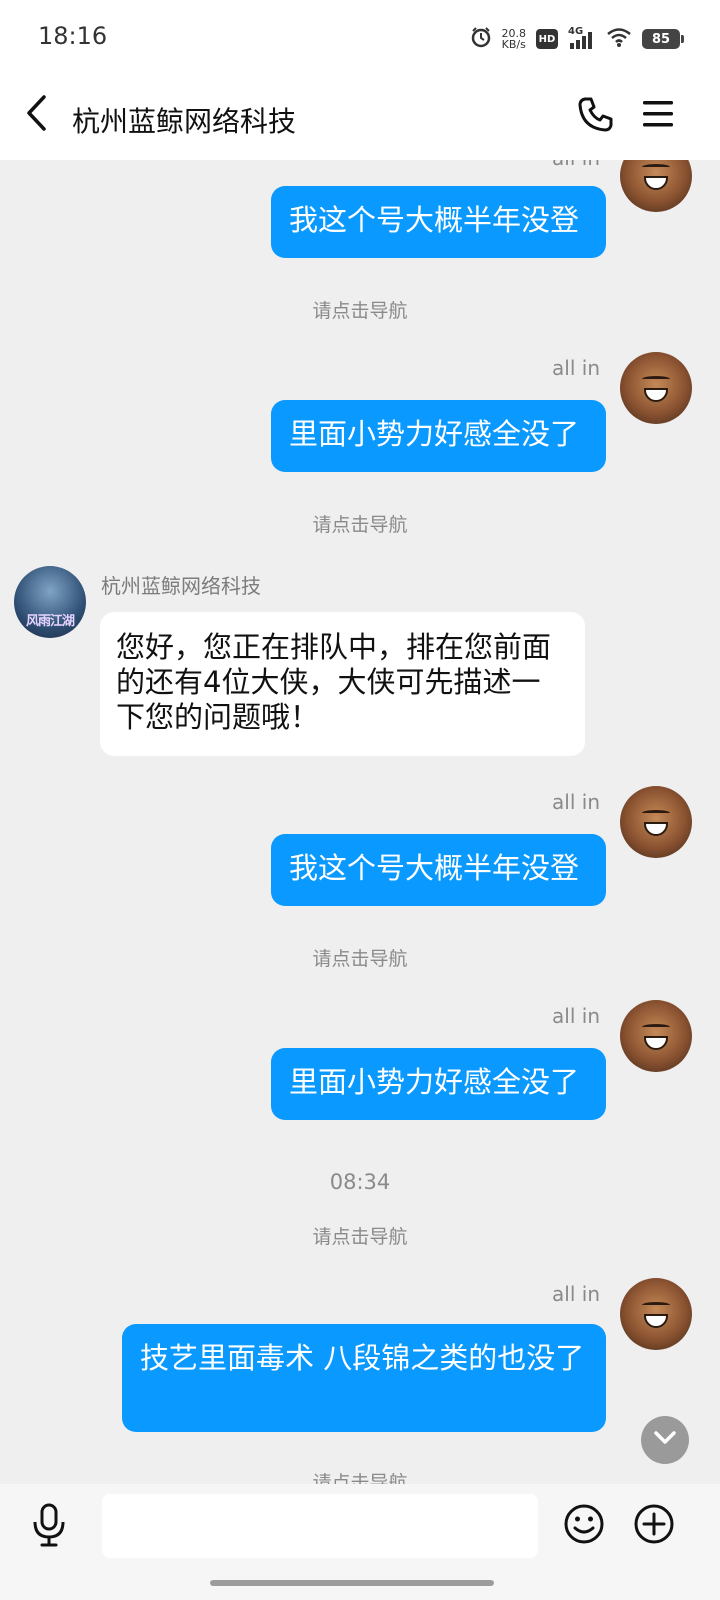 This screenshot has height=1600, width=720. I want to click on chevron-down-icon, so click(665, 1440).